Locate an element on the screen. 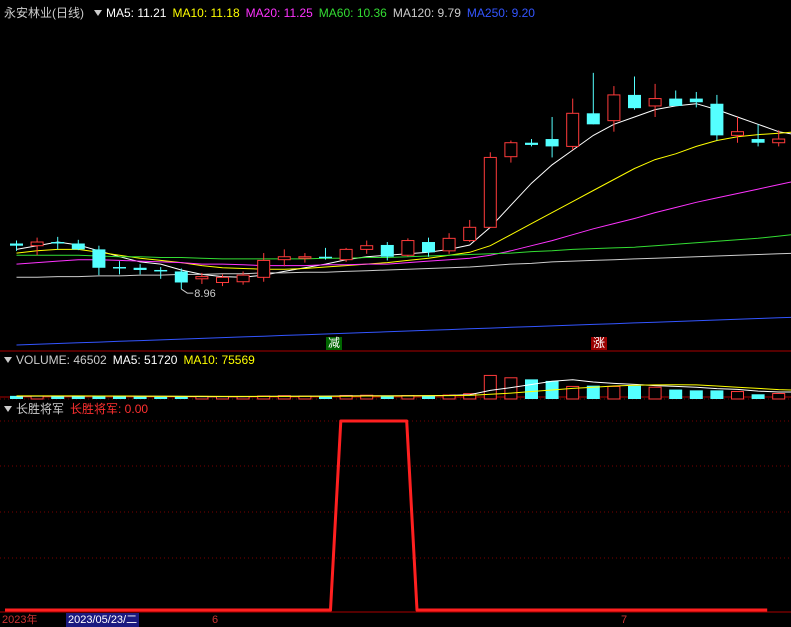 Image resolution: width=791 pixels, height=627 pixels. indicator-dropdown-icon is located at coordinates (8, 409).